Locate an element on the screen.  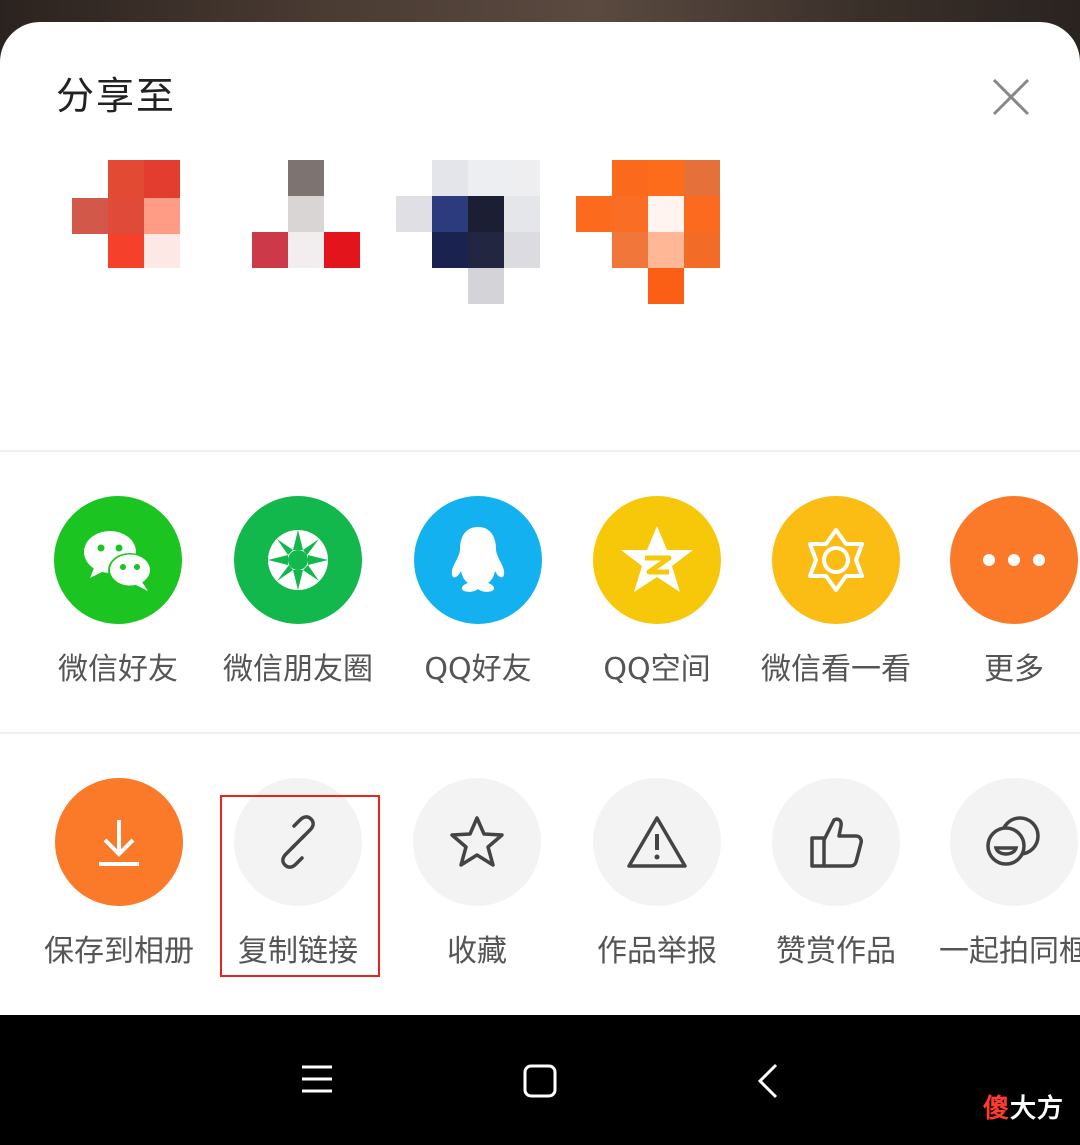
reward-button: 赞赏作品 is located at coordinates (836, 875).